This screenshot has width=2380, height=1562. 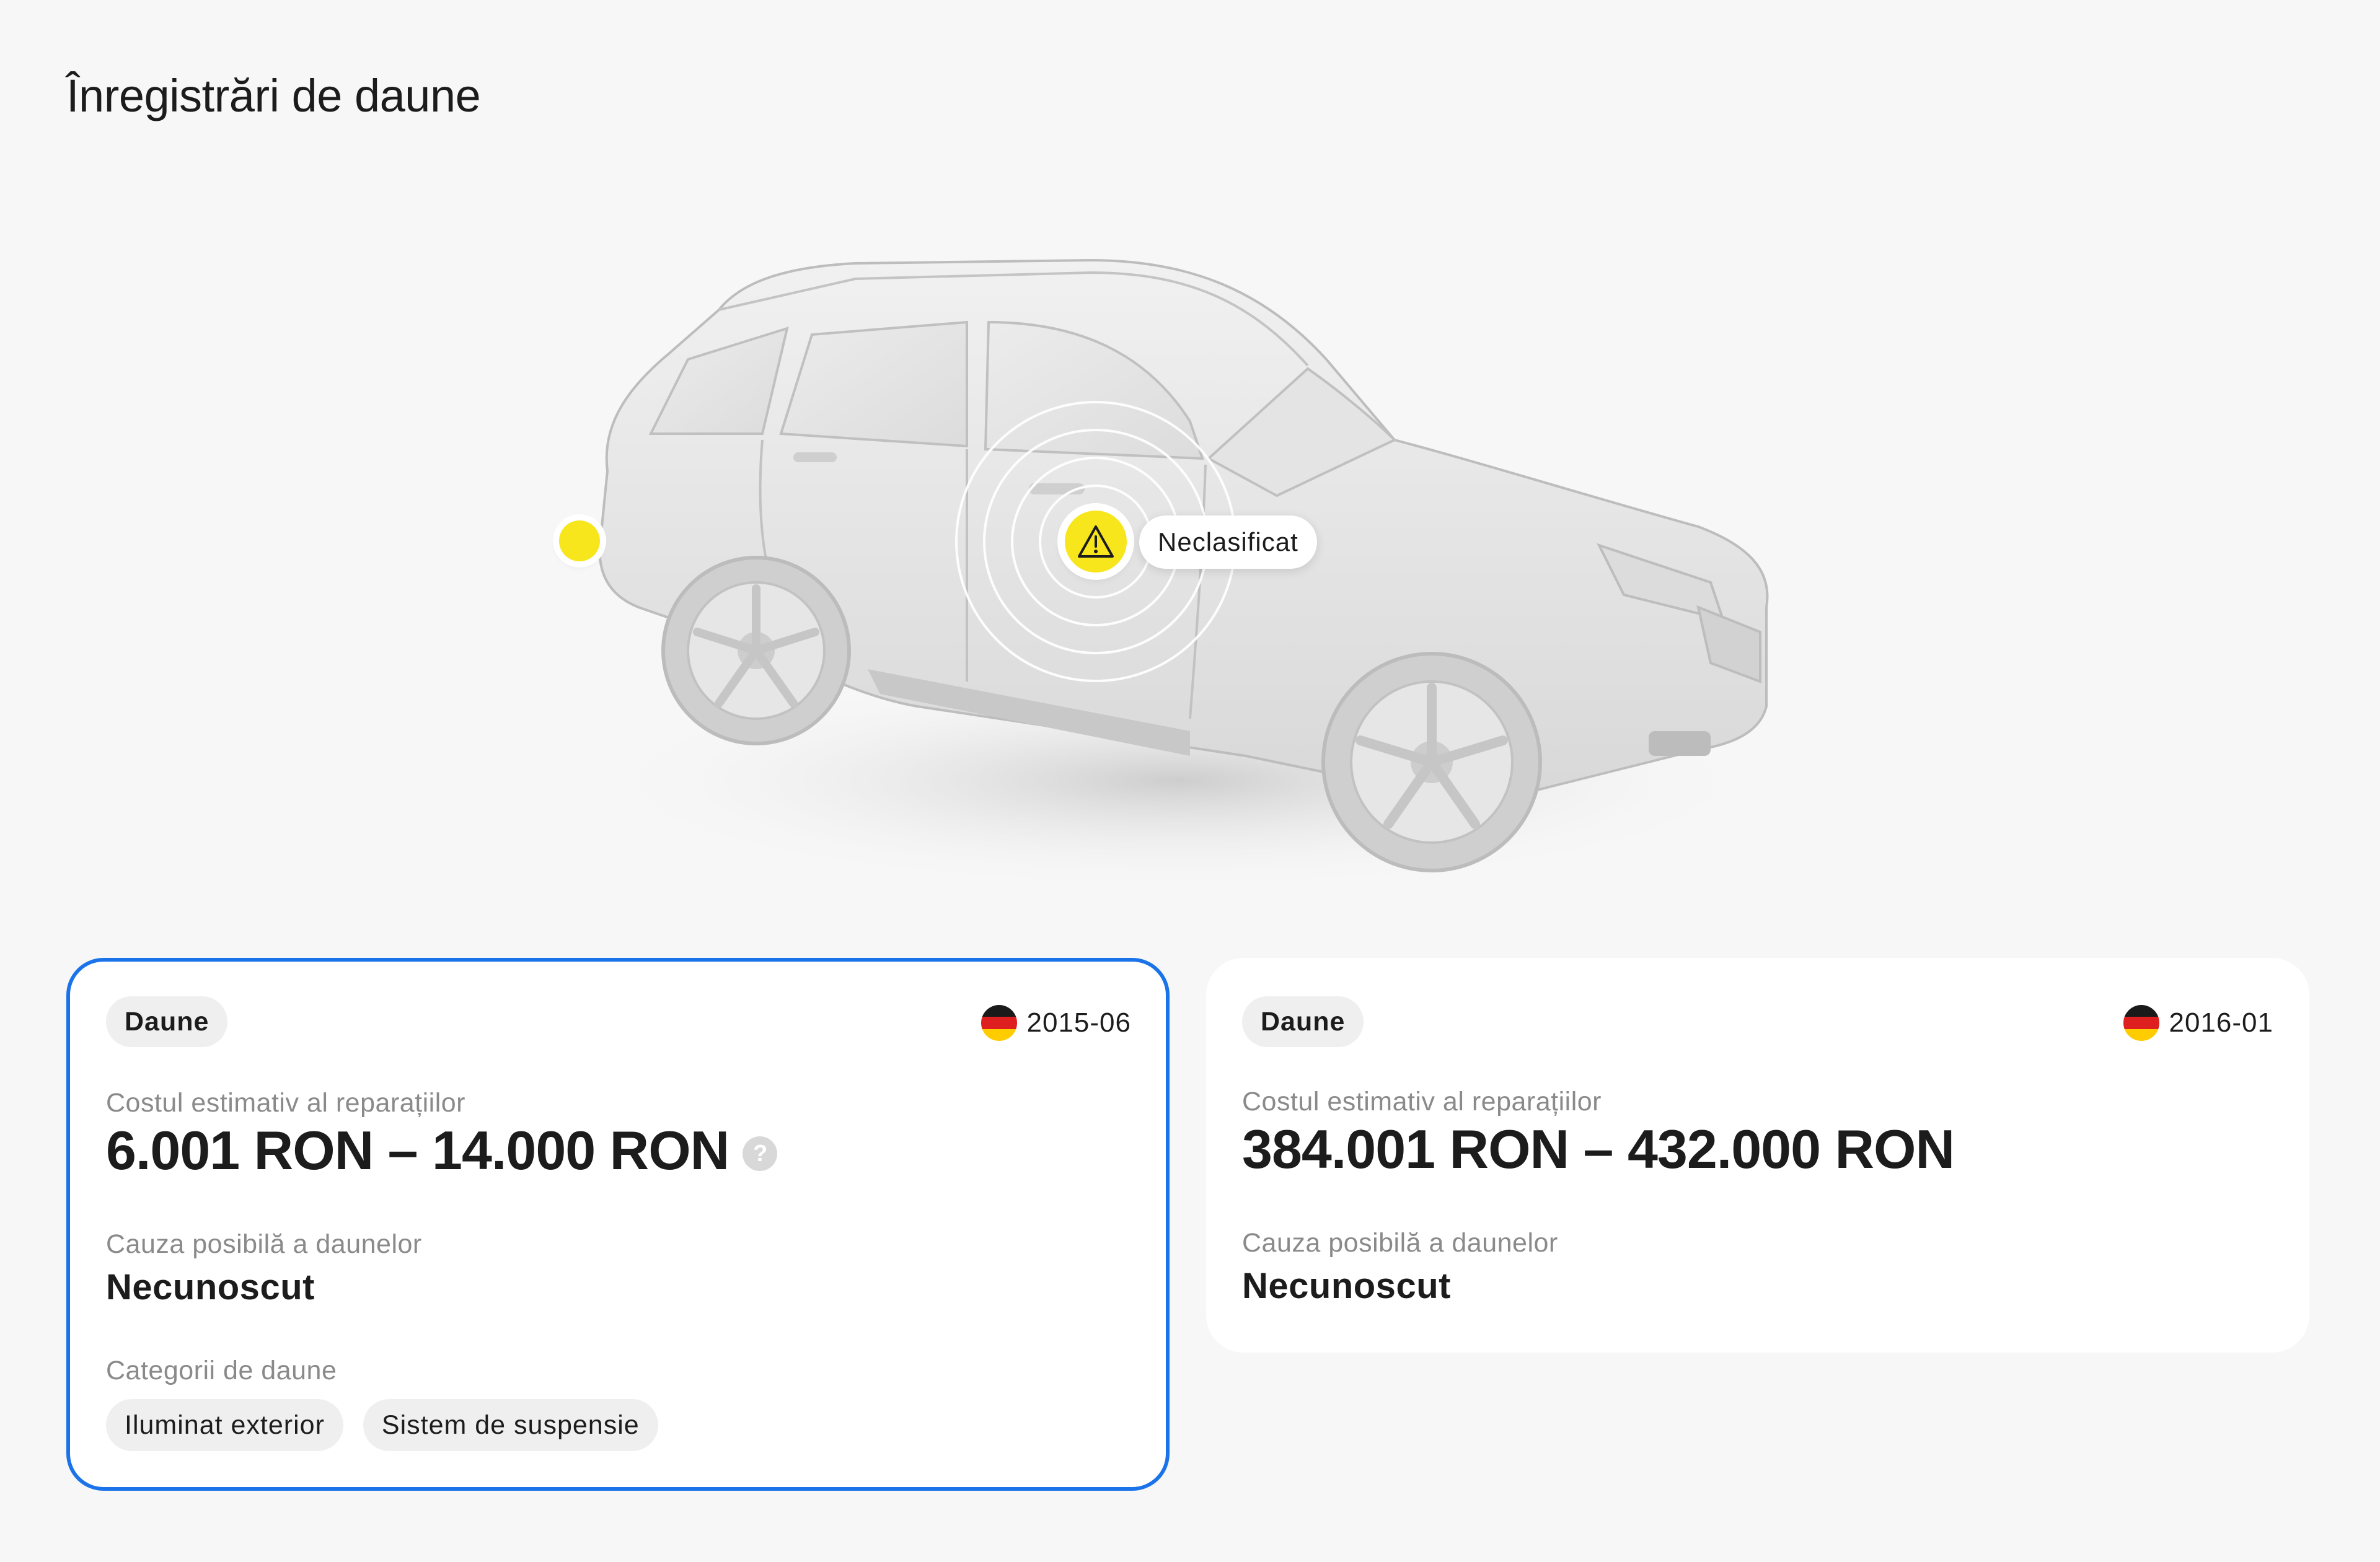 I want to click on record-date-value: 2015-06, so click(x=1078, y=1022).